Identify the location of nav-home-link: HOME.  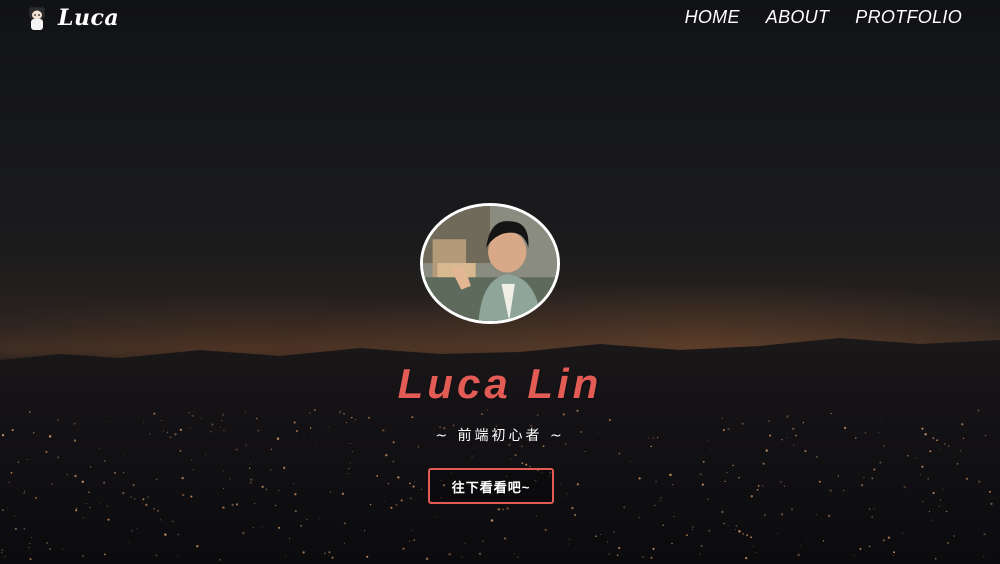
(712, 17).